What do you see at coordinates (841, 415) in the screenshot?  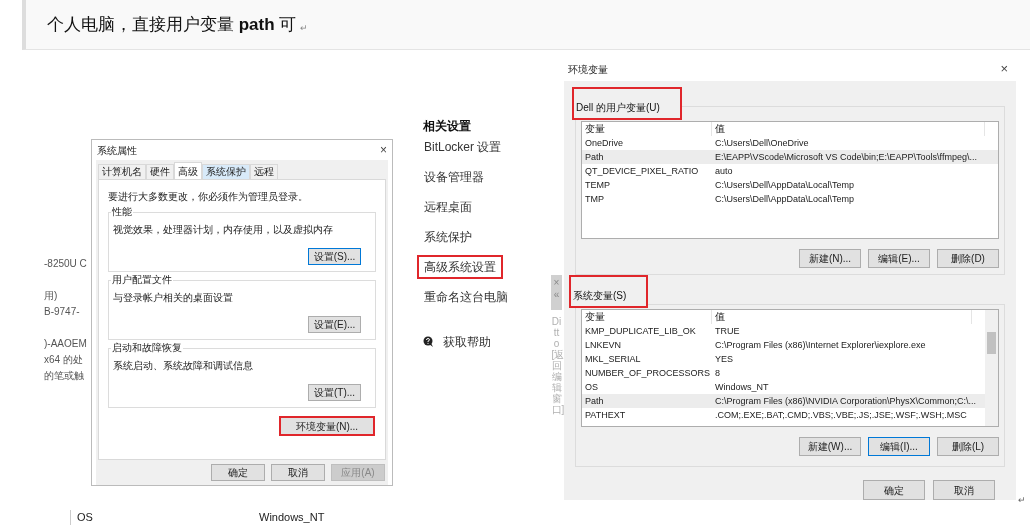 I see `table-cell-text: .COM;.EXE;.BAT;.CMD;.VBS;.VBE;.JS;.JSE;.WSF;.WSH;.MSC` at bounding box center [841, 415].